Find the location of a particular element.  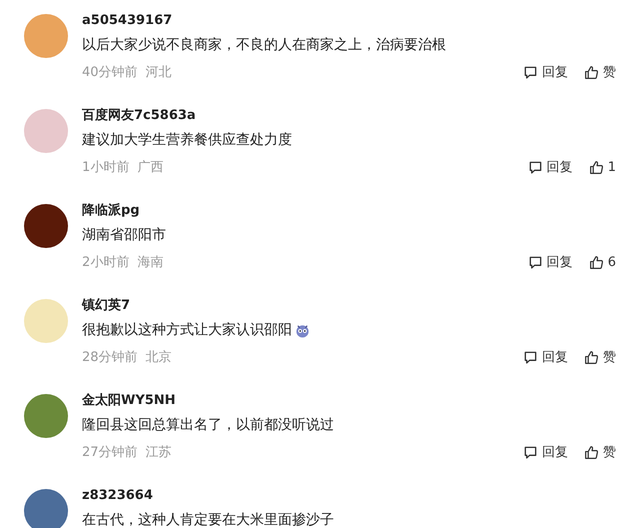

comment-location: 广西 is located at coordinates (150, 167).